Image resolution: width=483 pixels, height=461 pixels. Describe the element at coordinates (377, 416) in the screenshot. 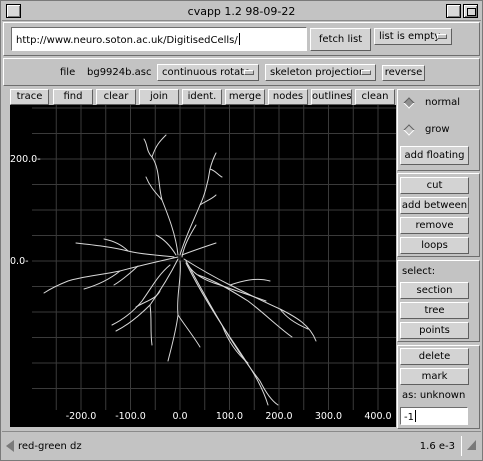

I see `x-tick-label: 400.0` at that location.